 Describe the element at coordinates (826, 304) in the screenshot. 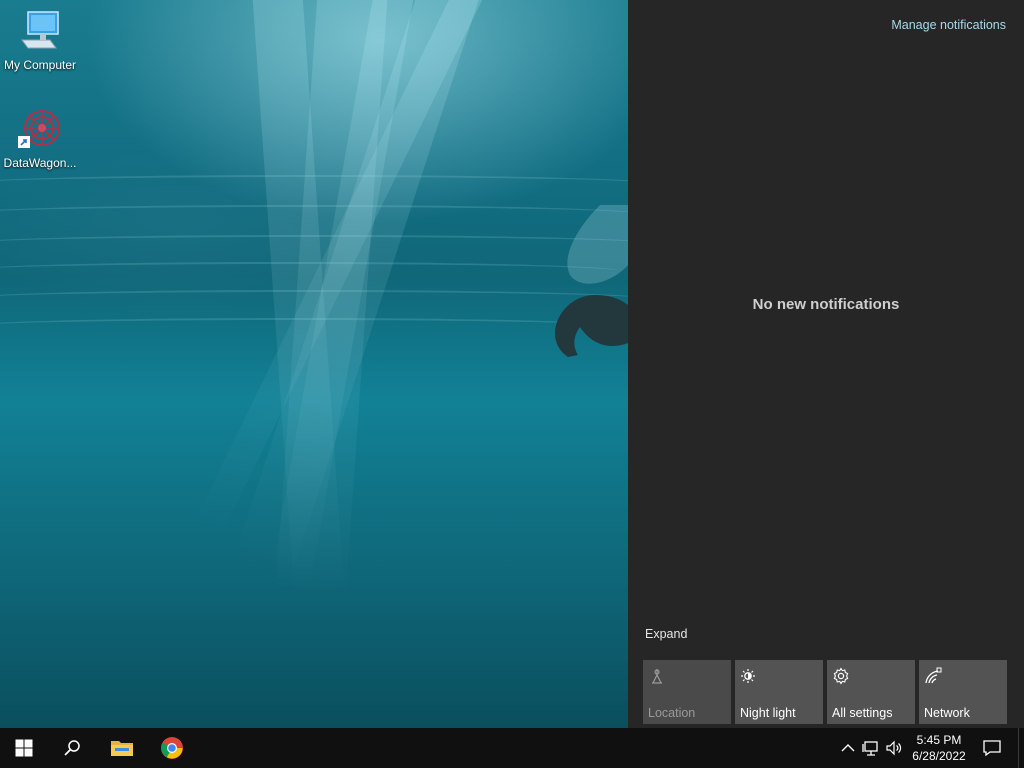

I see `no-notifications-message: No new notifications` at that location.